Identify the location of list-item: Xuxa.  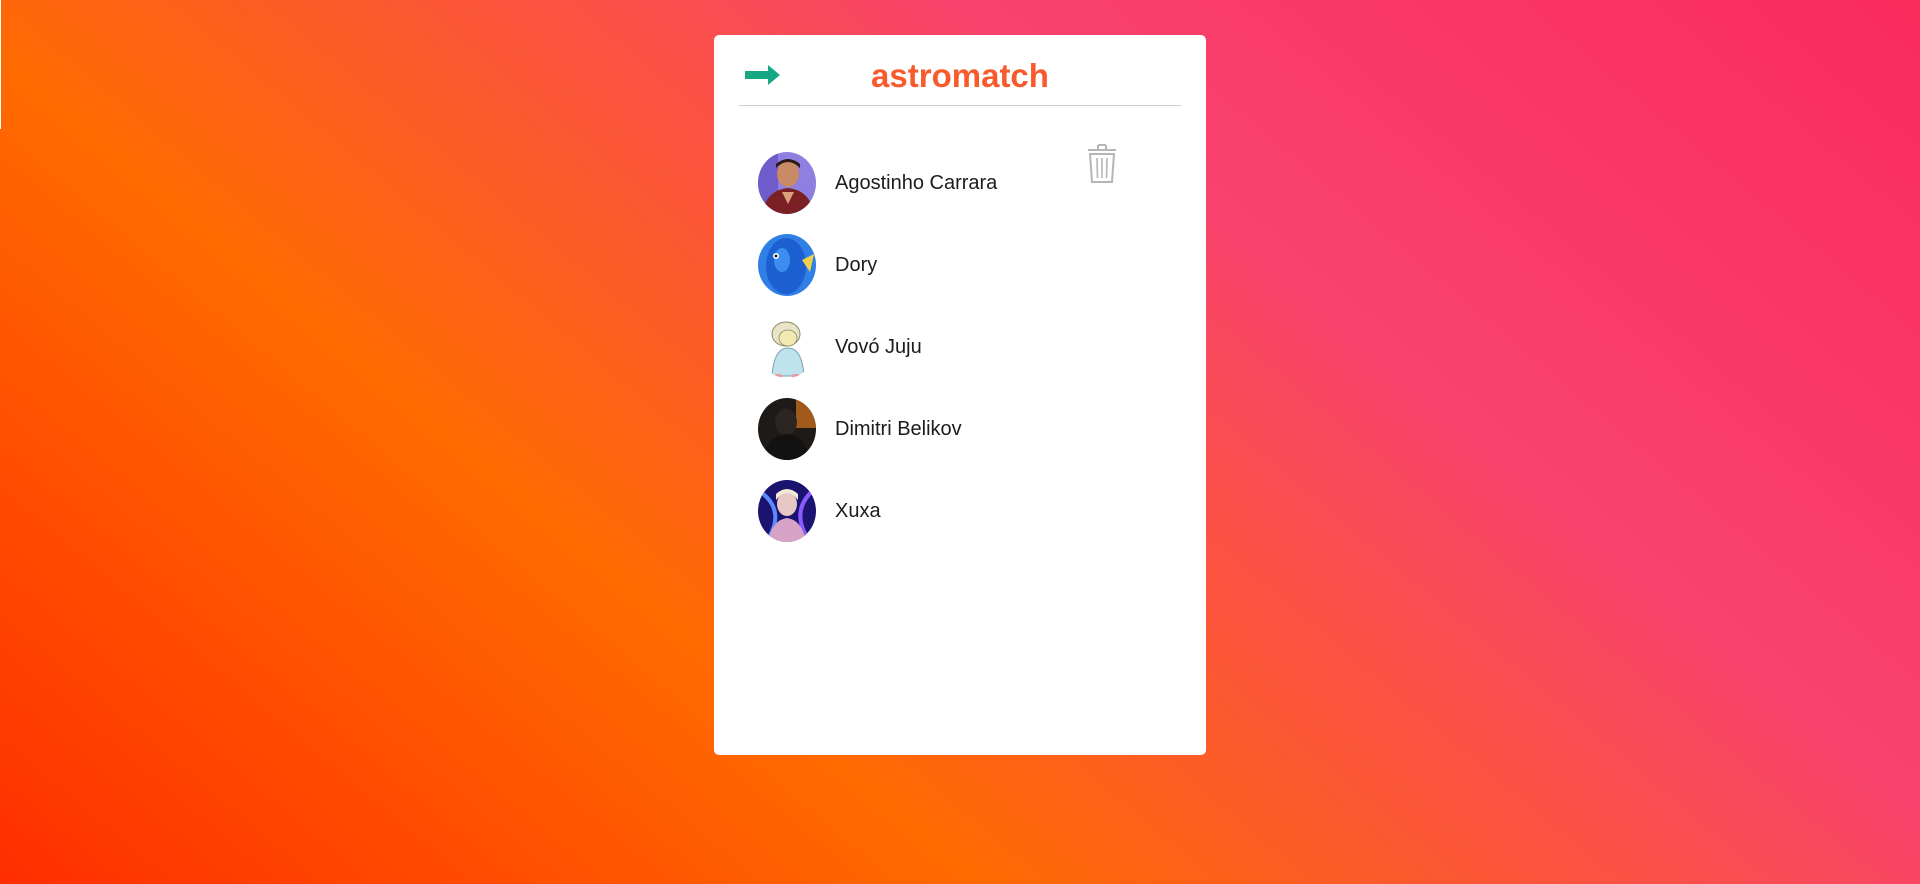
(968, 511).